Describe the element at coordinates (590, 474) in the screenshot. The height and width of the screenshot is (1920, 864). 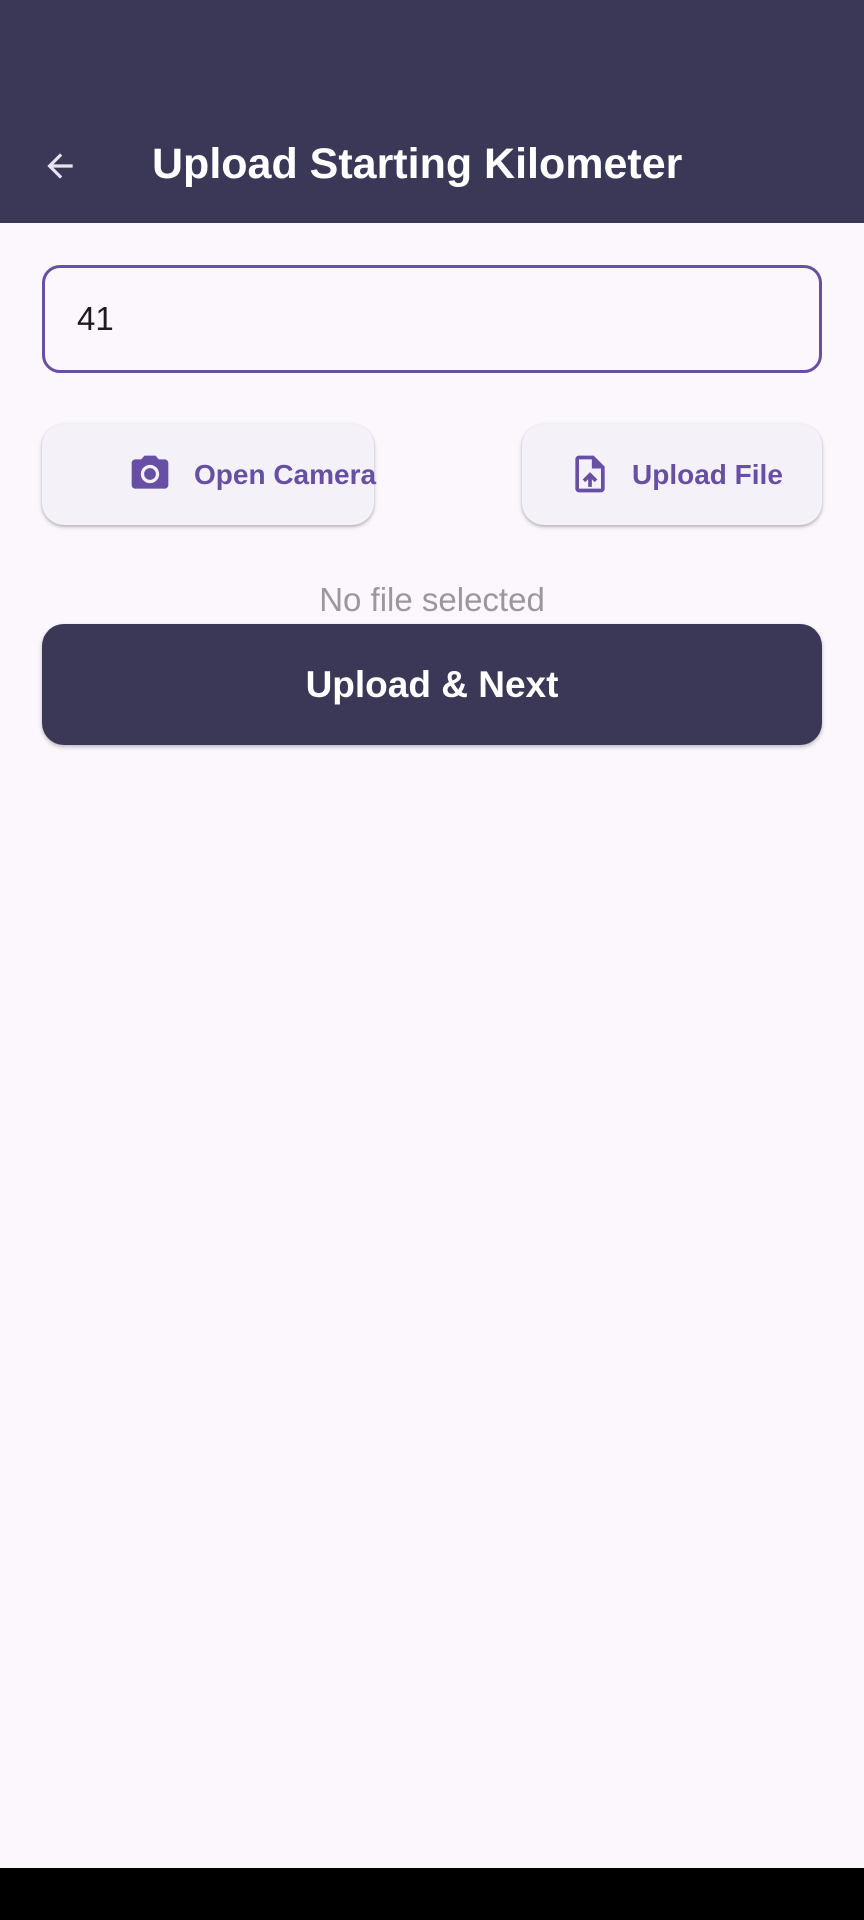
I see `file-upload-icon` at that location.